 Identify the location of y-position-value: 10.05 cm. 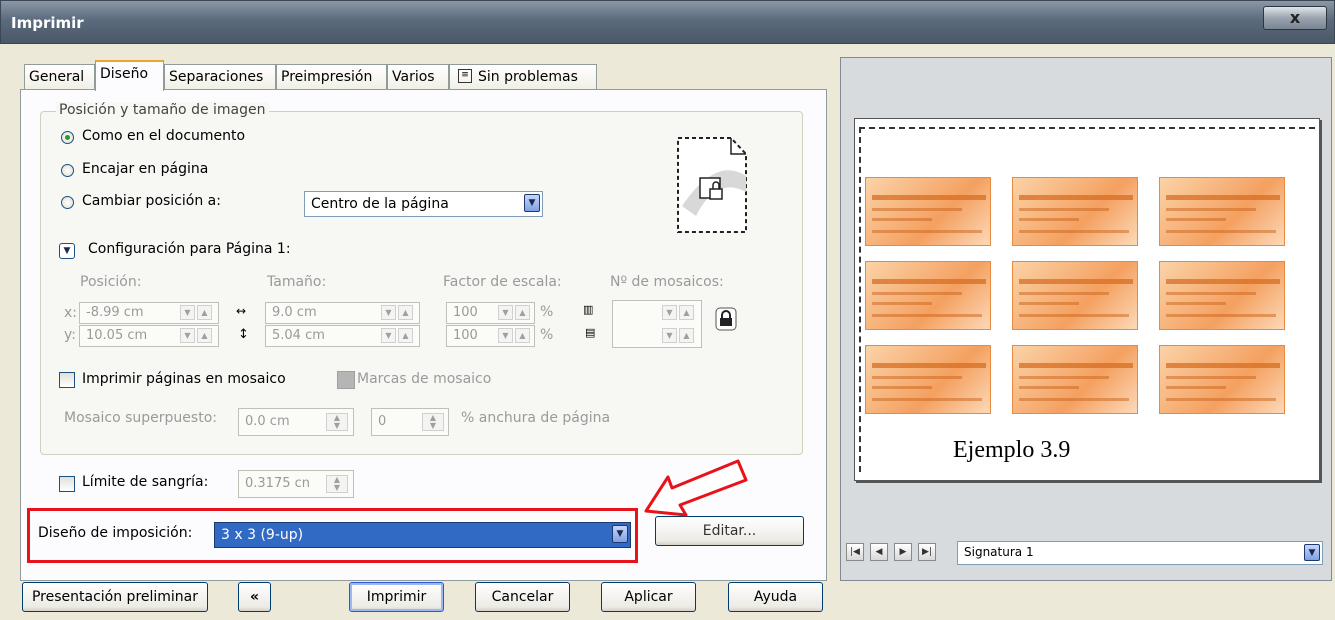
(117, 335).